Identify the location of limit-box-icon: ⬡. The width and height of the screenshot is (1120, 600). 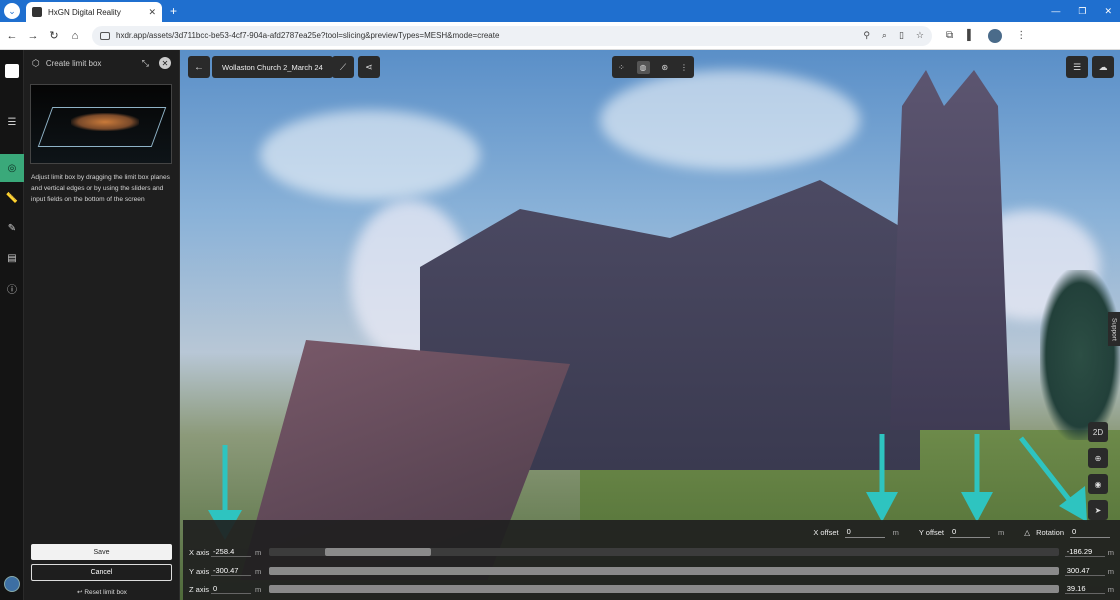
(36, 62).